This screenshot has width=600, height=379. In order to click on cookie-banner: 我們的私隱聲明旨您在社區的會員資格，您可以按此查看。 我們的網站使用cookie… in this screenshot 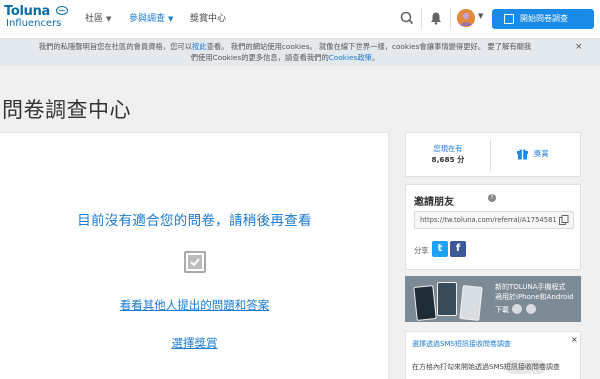, I will do `click(300, 52)`.